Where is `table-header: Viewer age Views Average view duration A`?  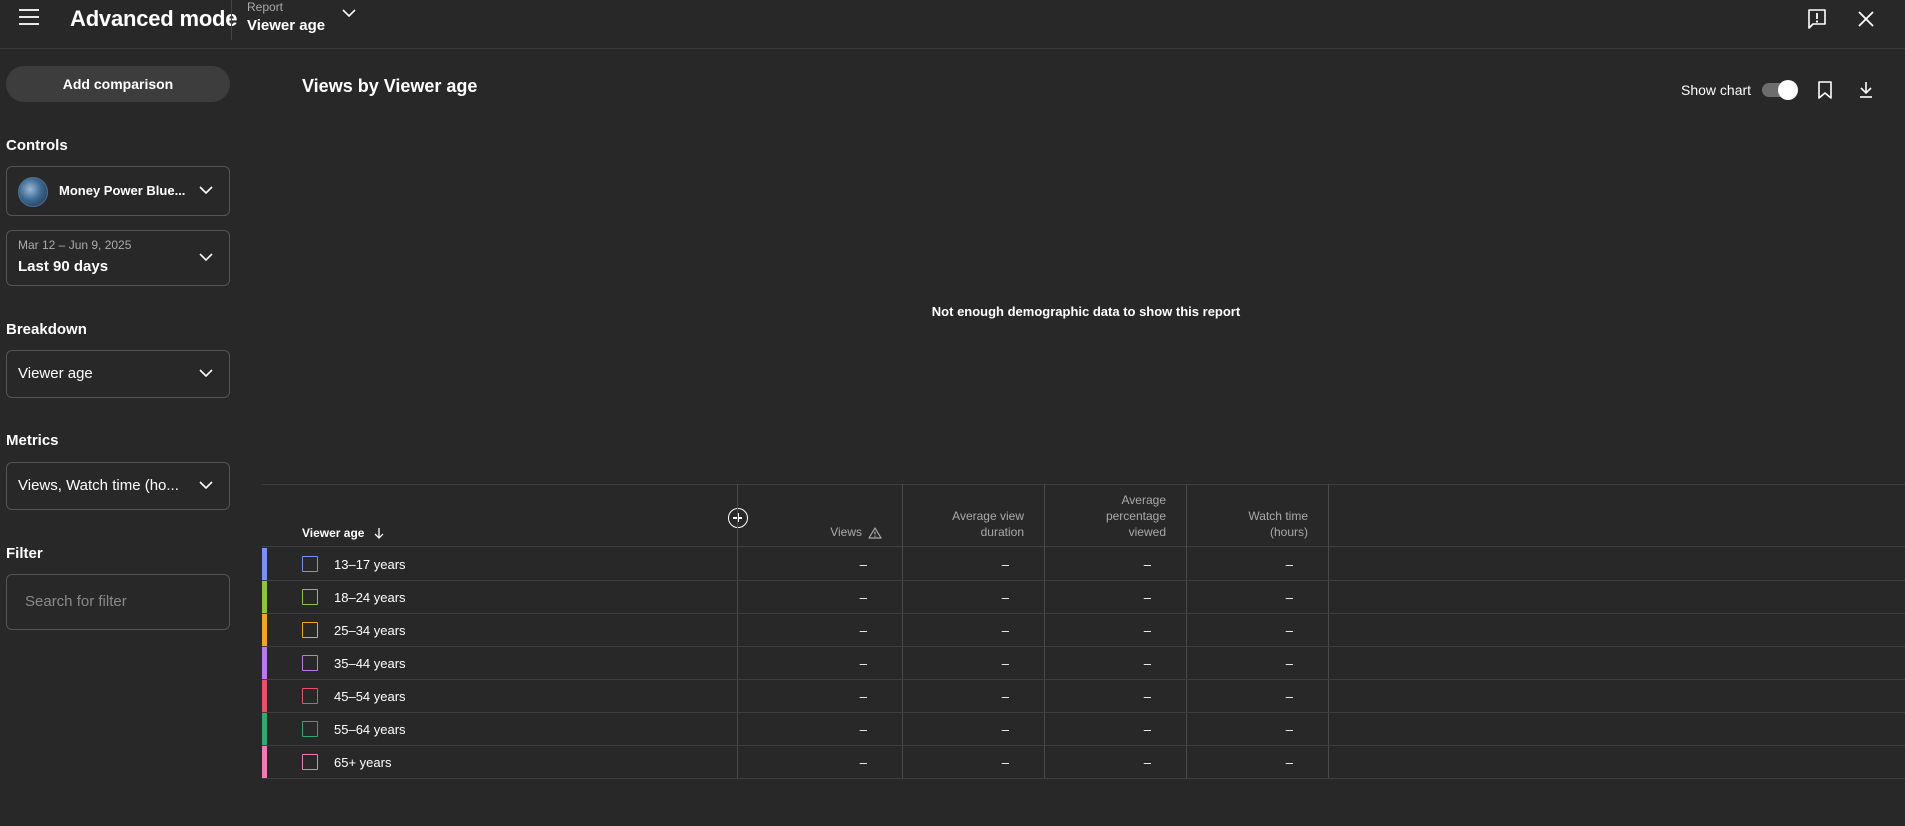
table-header: Viewer age Views Average view duration A is located at coordinates (1083, 515).